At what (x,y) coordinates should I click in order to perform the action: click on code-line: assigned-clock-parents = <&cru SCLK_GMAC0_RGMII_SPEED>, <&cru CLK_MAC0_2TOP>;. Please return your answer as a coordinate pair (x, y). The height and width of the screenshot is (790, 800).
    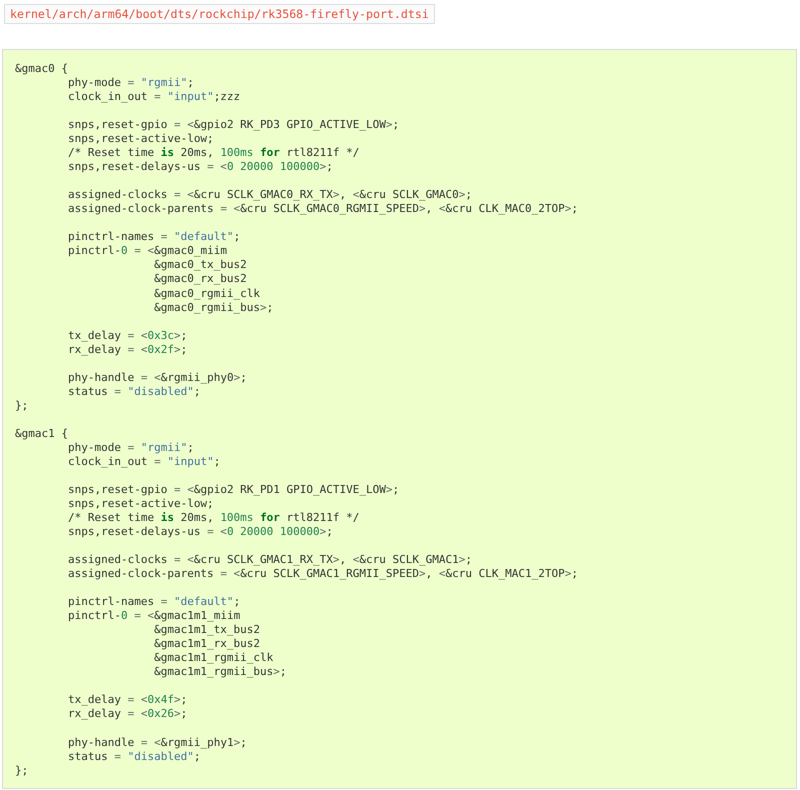
    Looking at the image, I should click on (322, 209).